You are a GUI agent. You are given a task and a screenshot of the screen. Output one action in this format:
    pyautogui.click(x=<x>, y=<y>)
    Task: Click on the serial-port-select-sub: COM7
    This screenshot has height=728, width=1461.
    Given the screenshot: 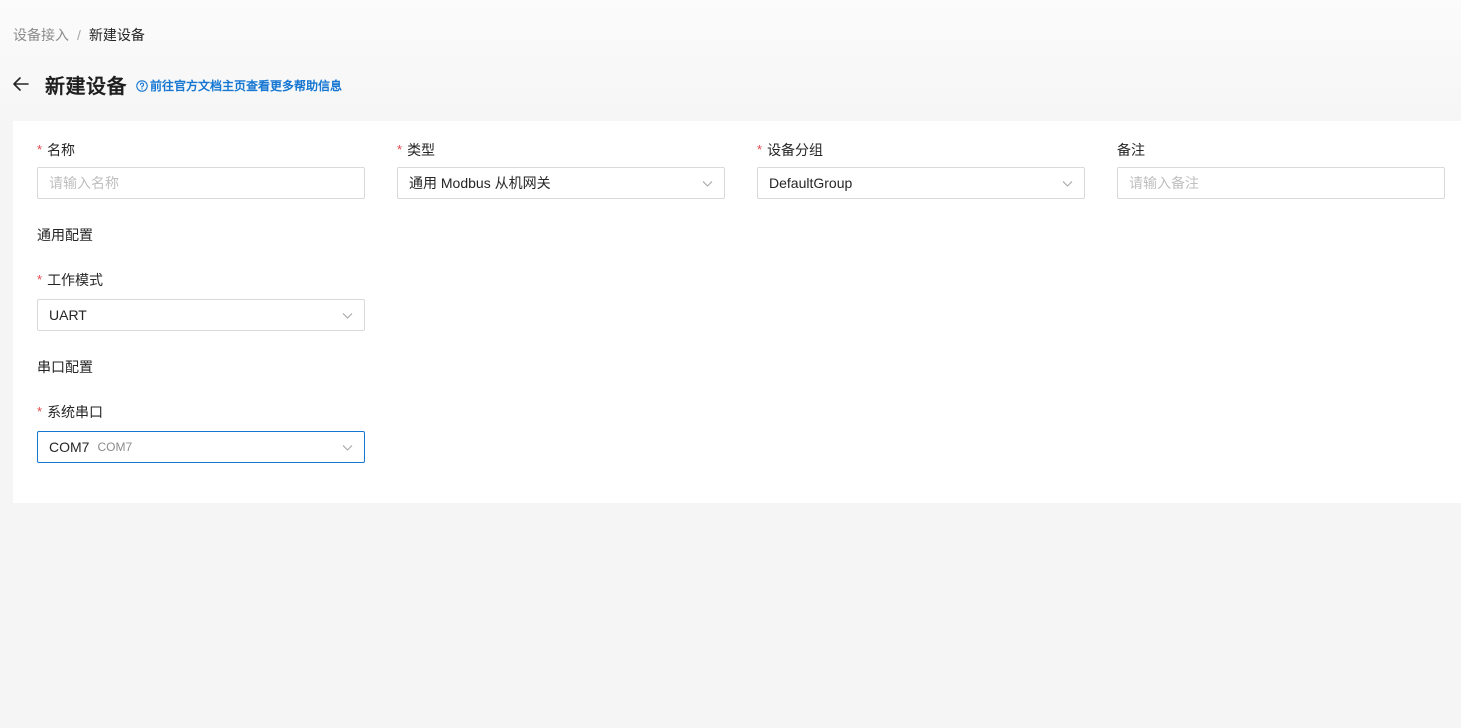 What is the action you would take?
    pyautogui.click(x=115, y=447)
    